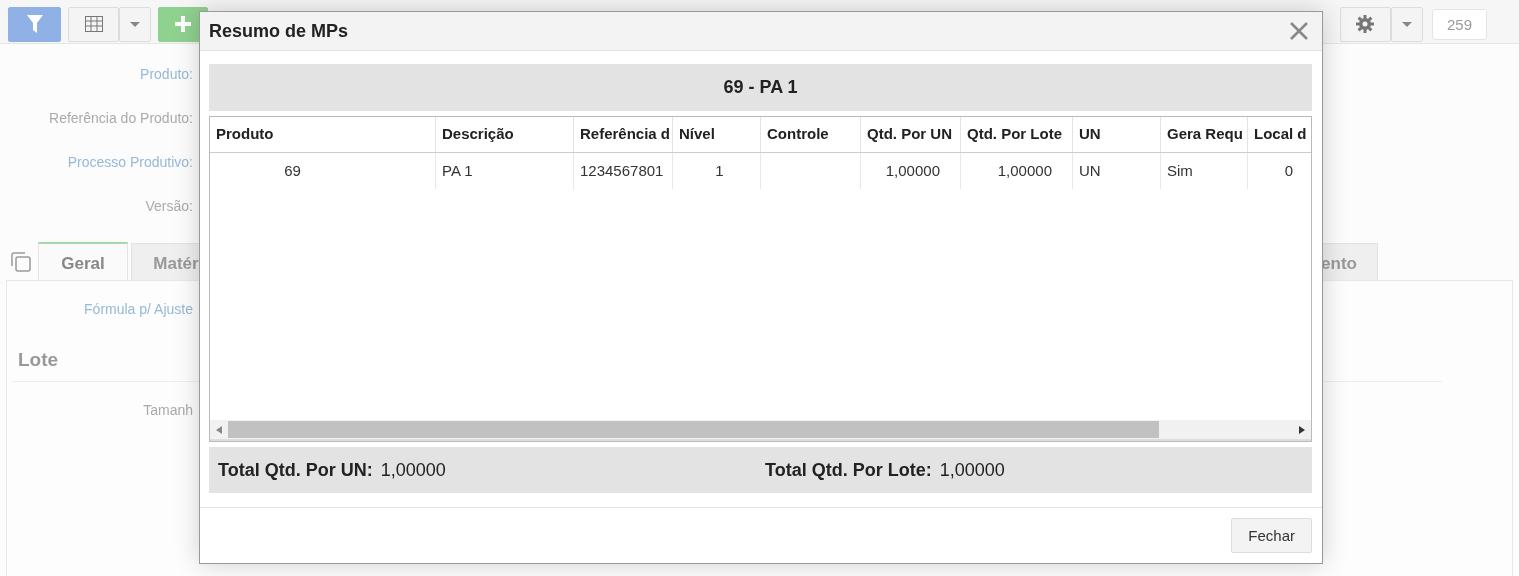 The height and width of the screenshot is (576, 1519). I want to click on column-header: Produto, so click(322, 134).